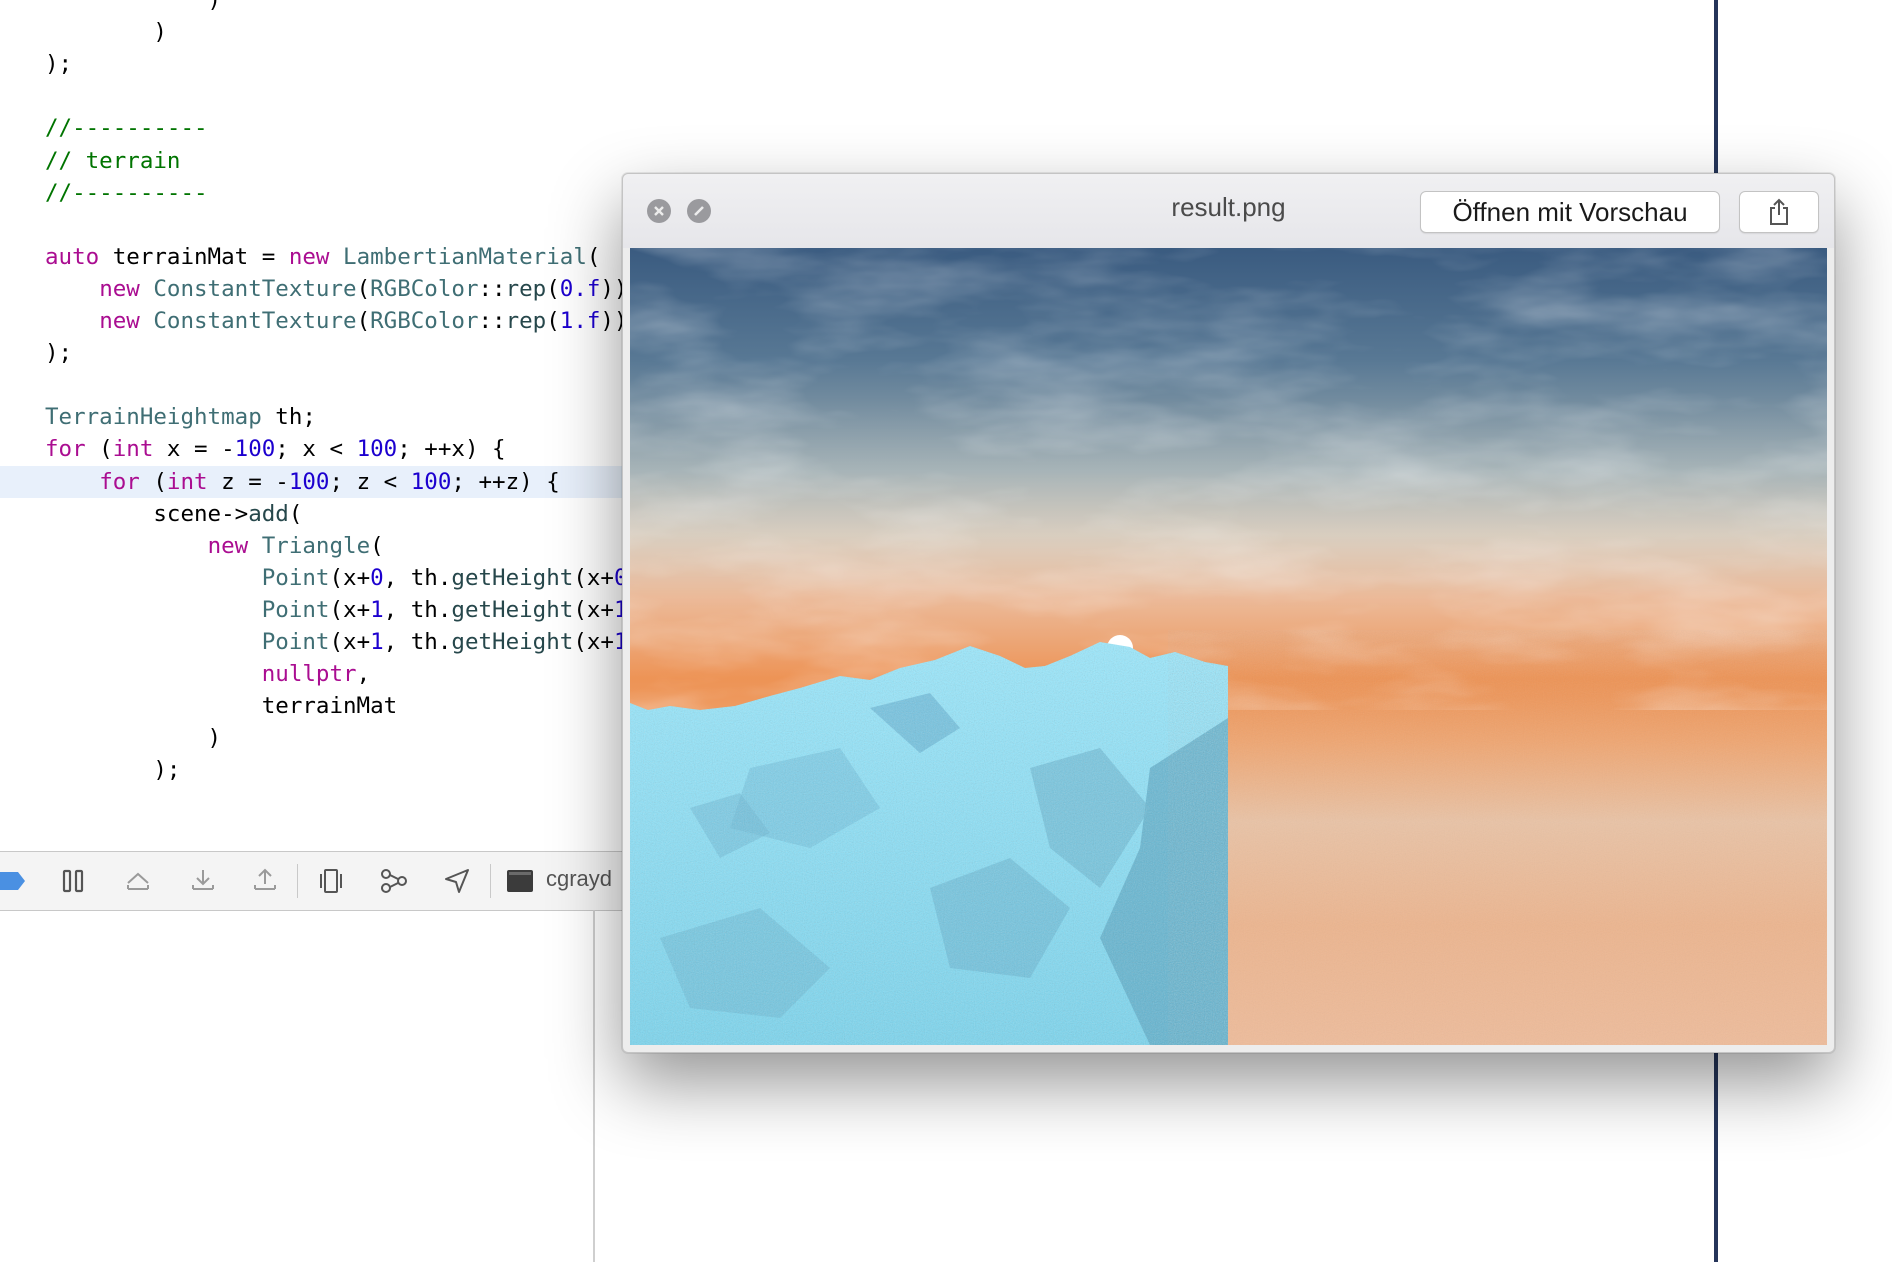  Describe the element at coordinates (153, 417) in the screenshot. I see `code-token: TerrainHeightmap` at that location.